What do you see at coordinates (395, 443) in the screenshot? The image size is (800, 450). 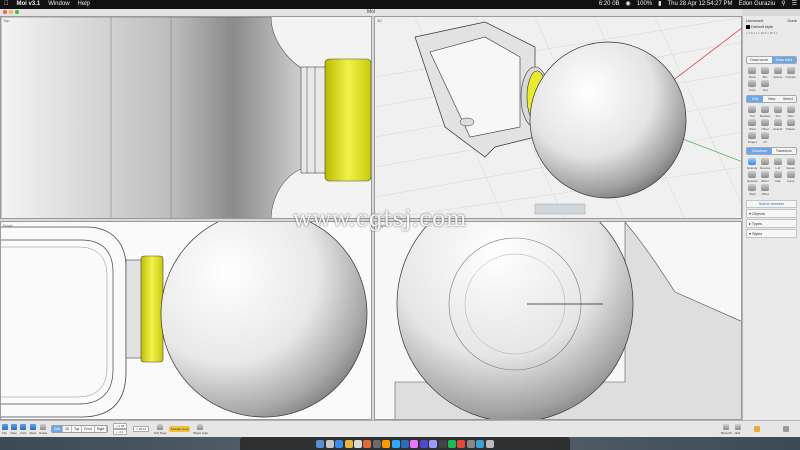 I see `photoshop-icon` at bounding box center [395, 443].